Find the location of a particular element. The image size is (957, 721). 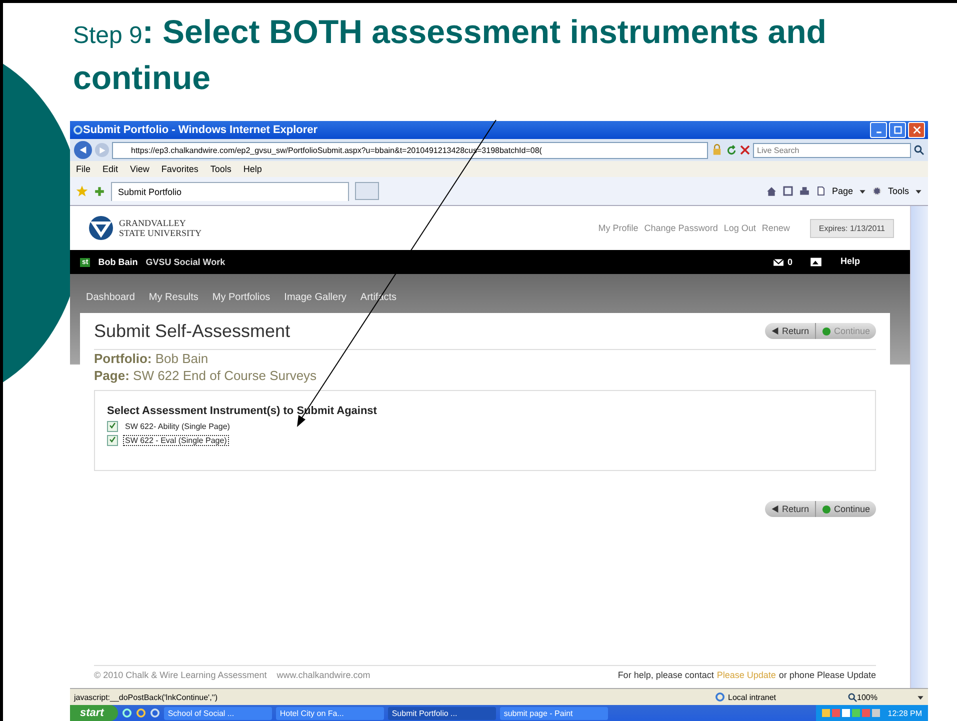

window-title: Submit Portfolio - Windows Internet Explorer is located at coordinates (200, 130).